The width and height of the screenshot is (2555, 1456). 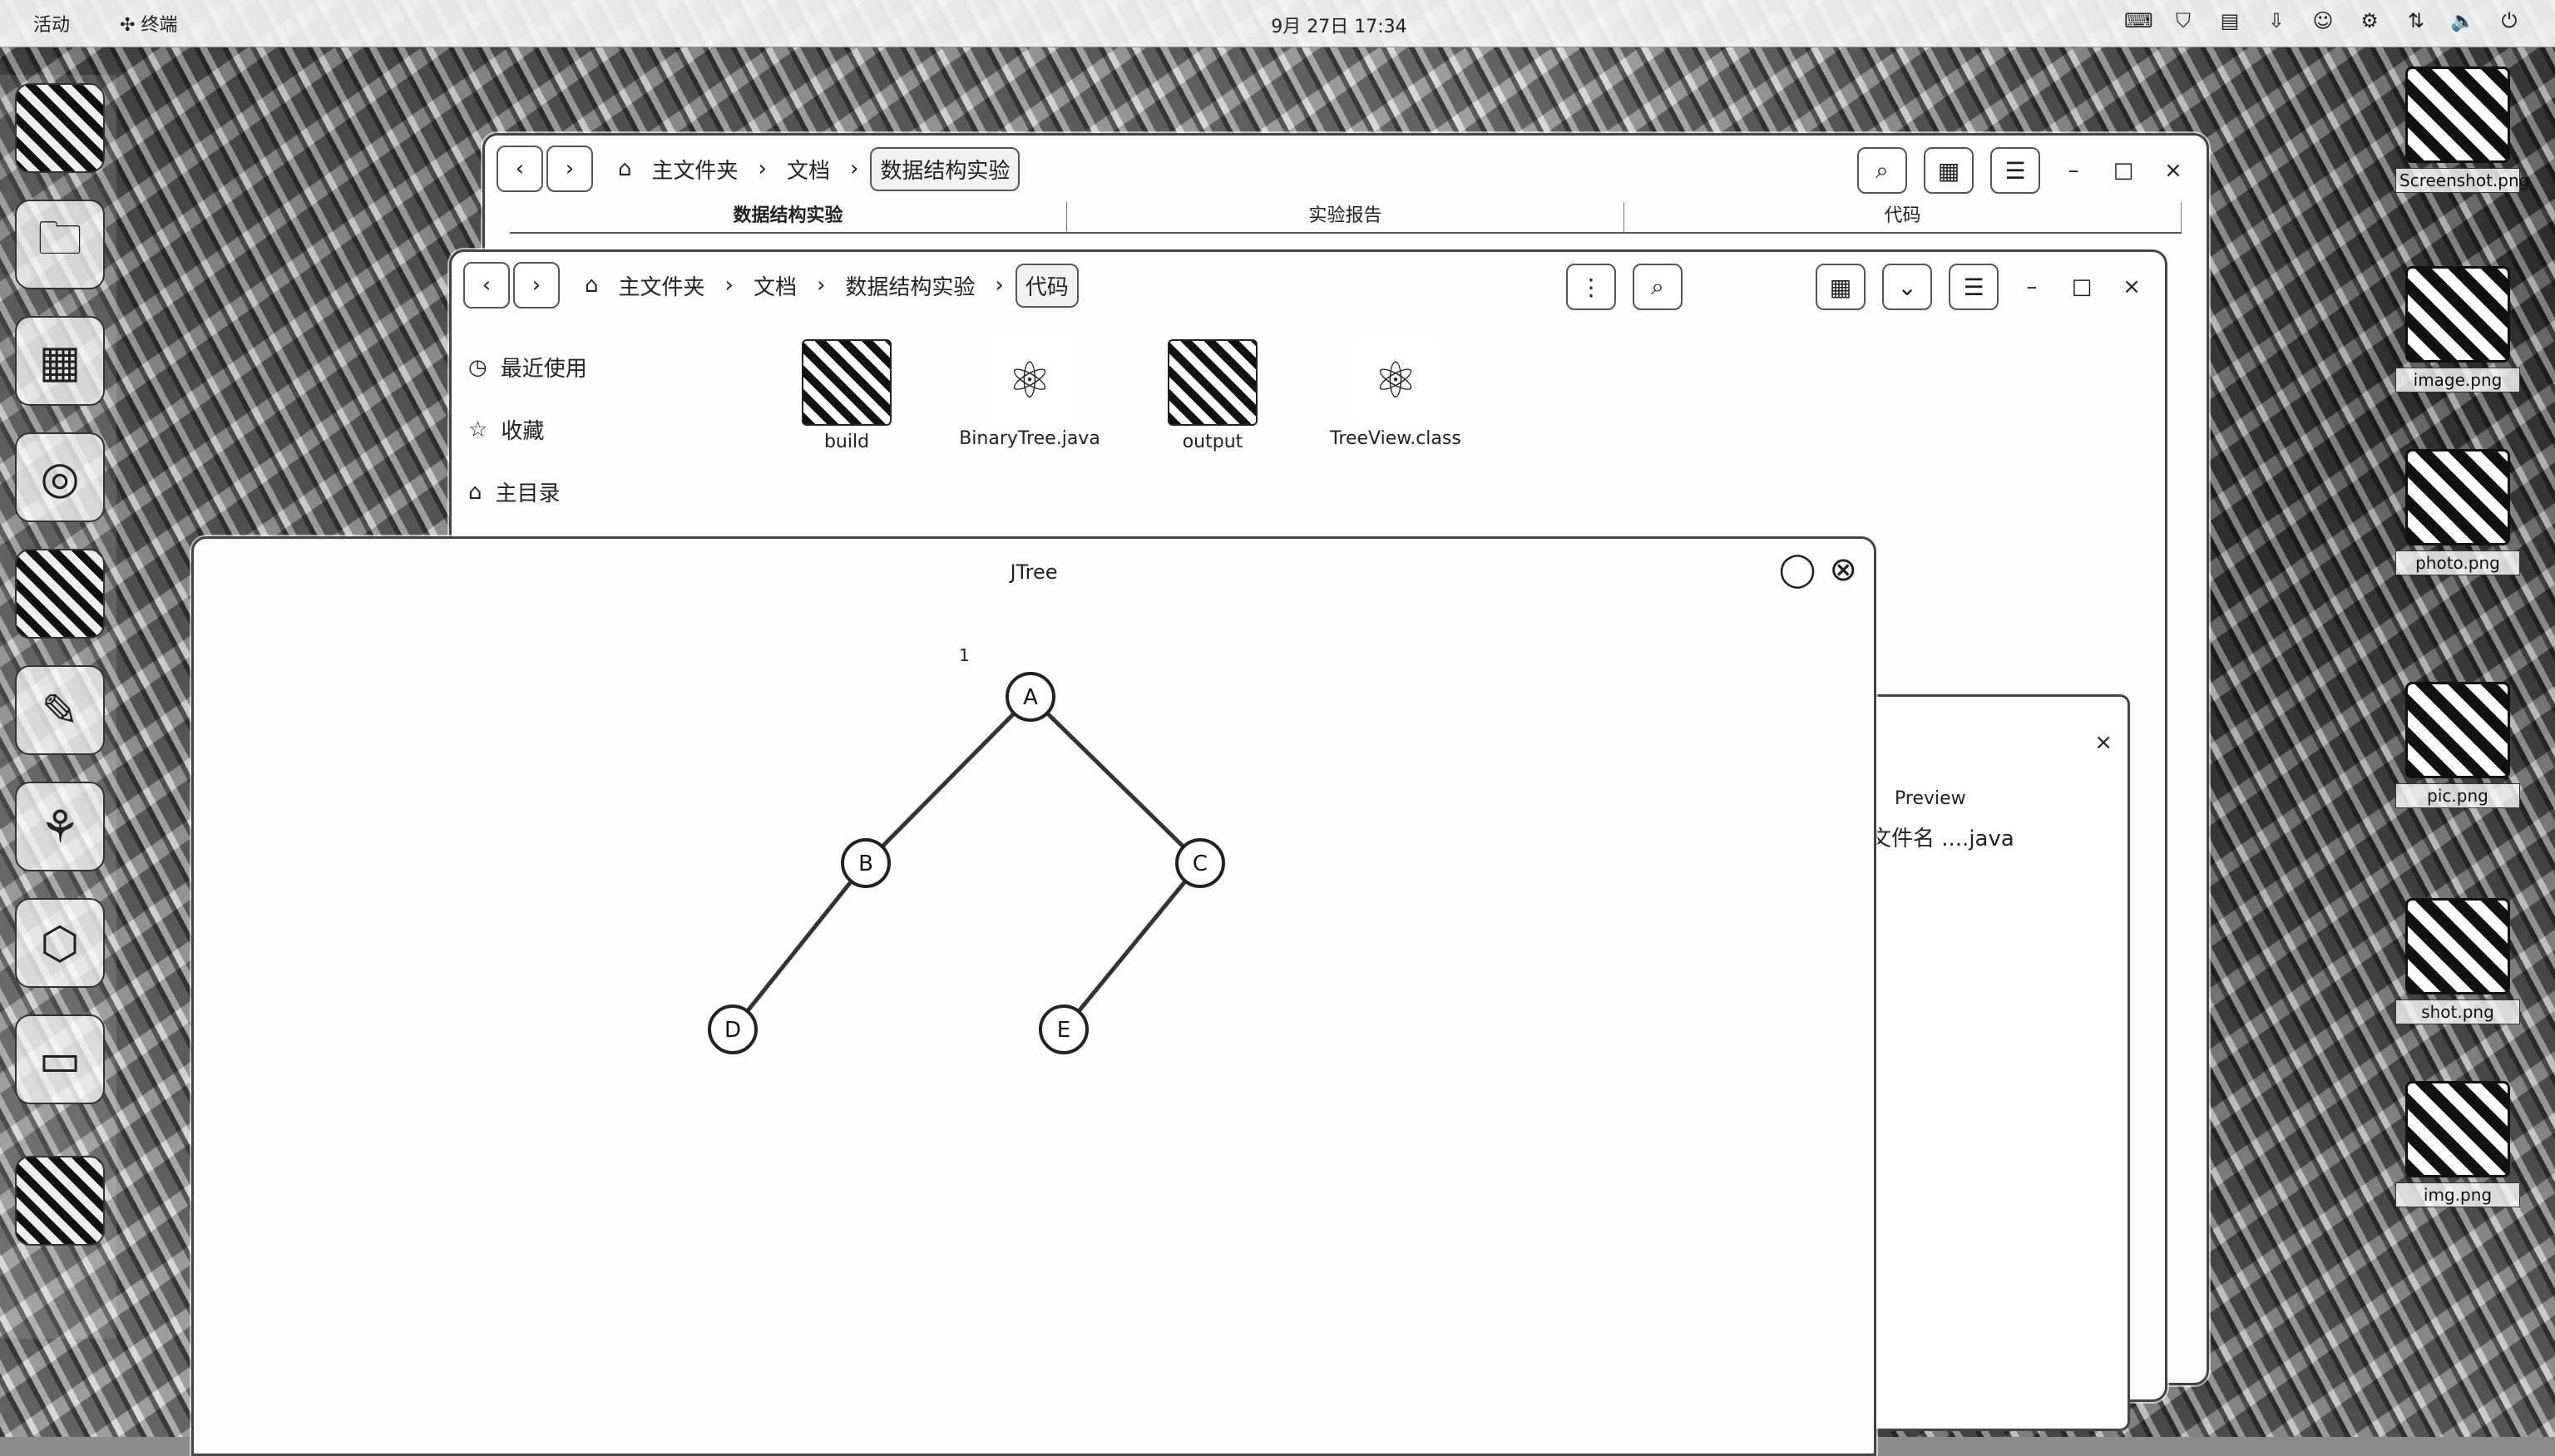 What do you see at coordinates (2462, 180) in the screenshot?
I see `desktop-file-label: Screenshot.png` at bounding box center [2462, 180].